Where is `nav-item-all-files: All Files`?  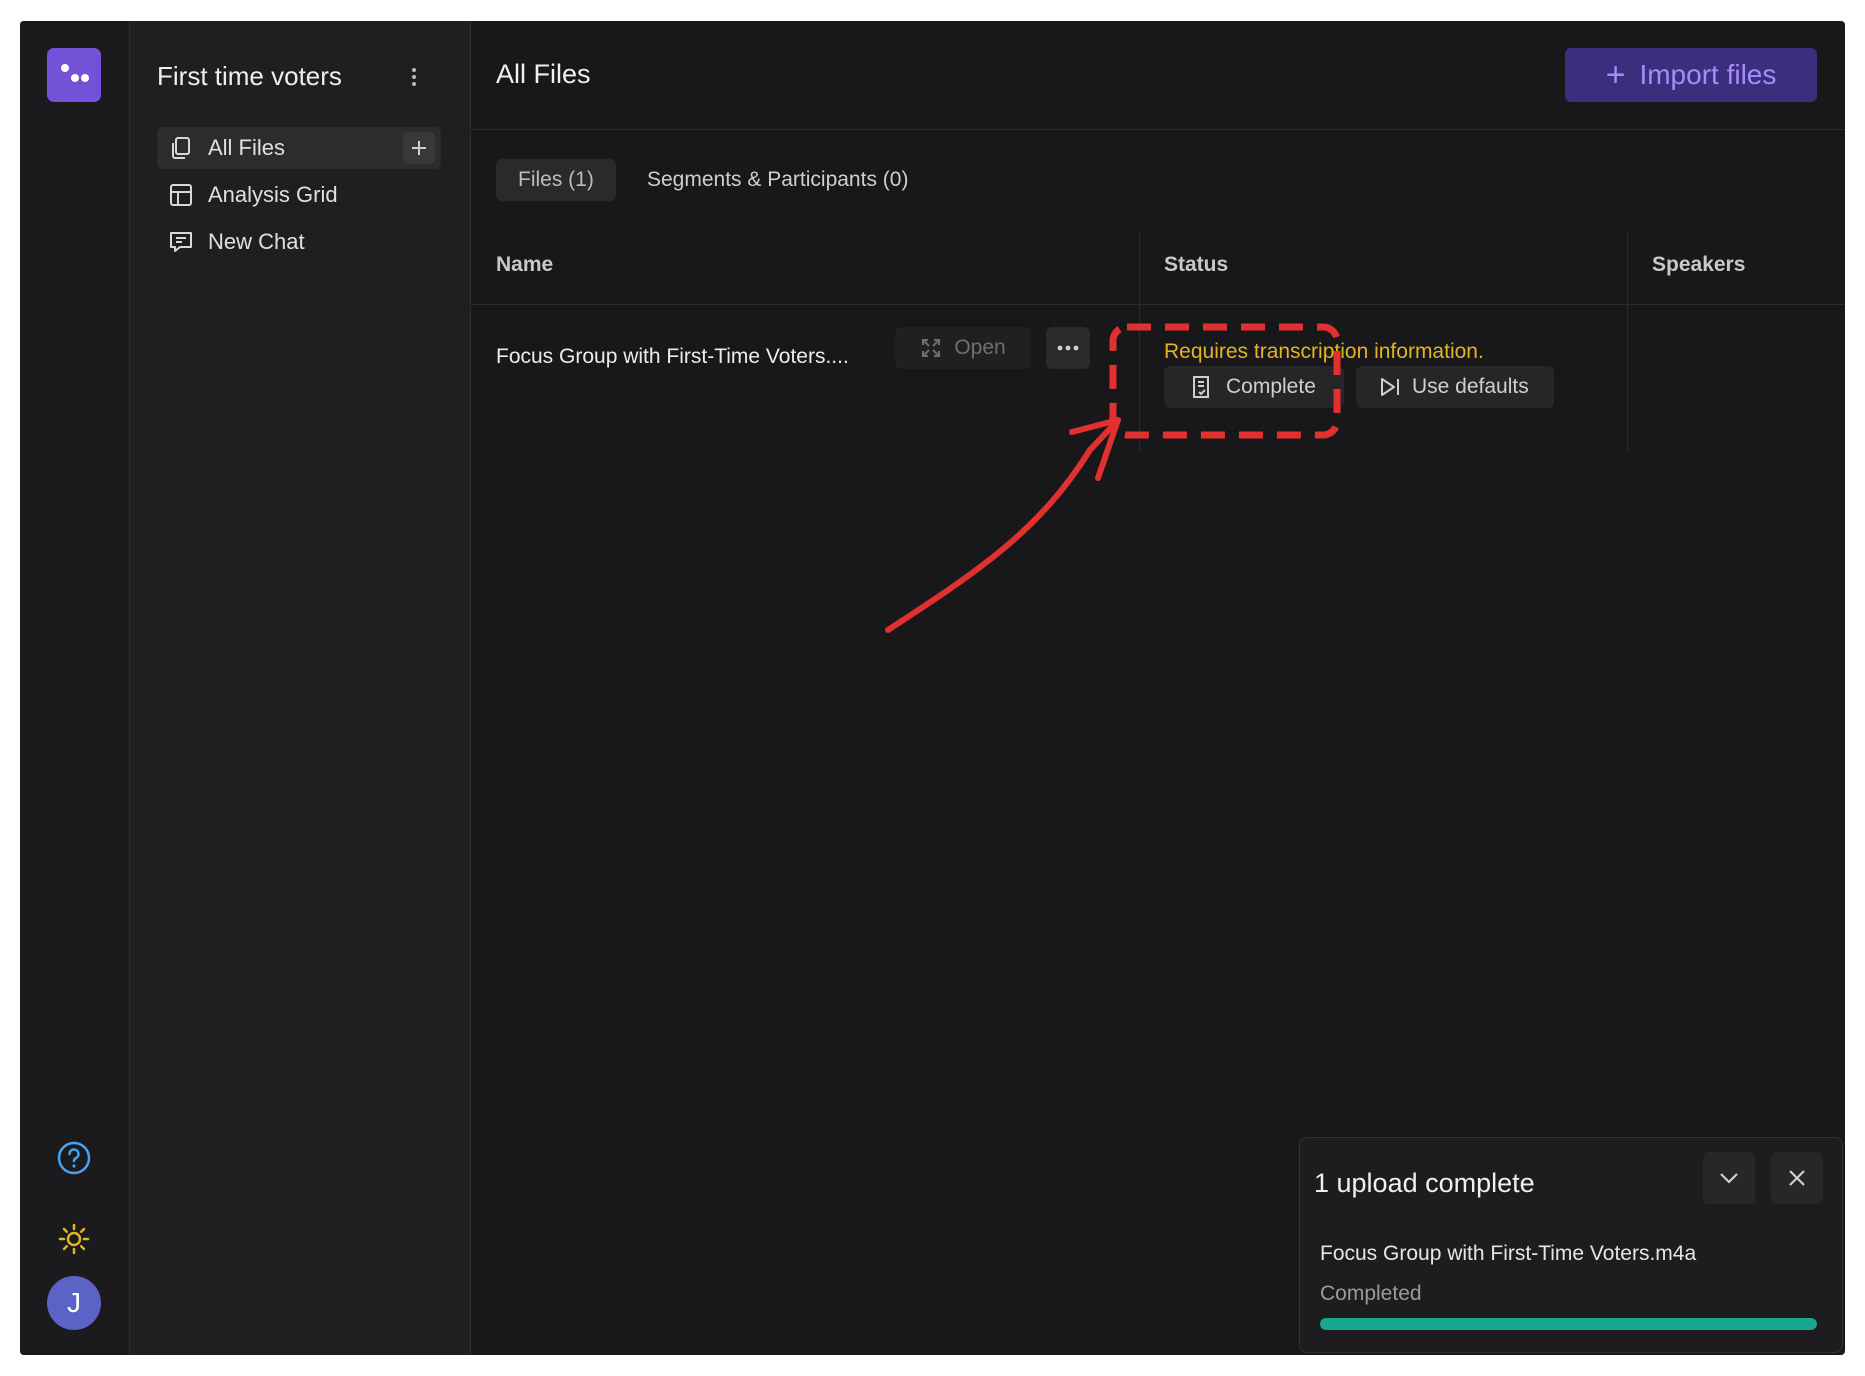
nav-item-all-files: All Files is located at coordinates (299, 148).